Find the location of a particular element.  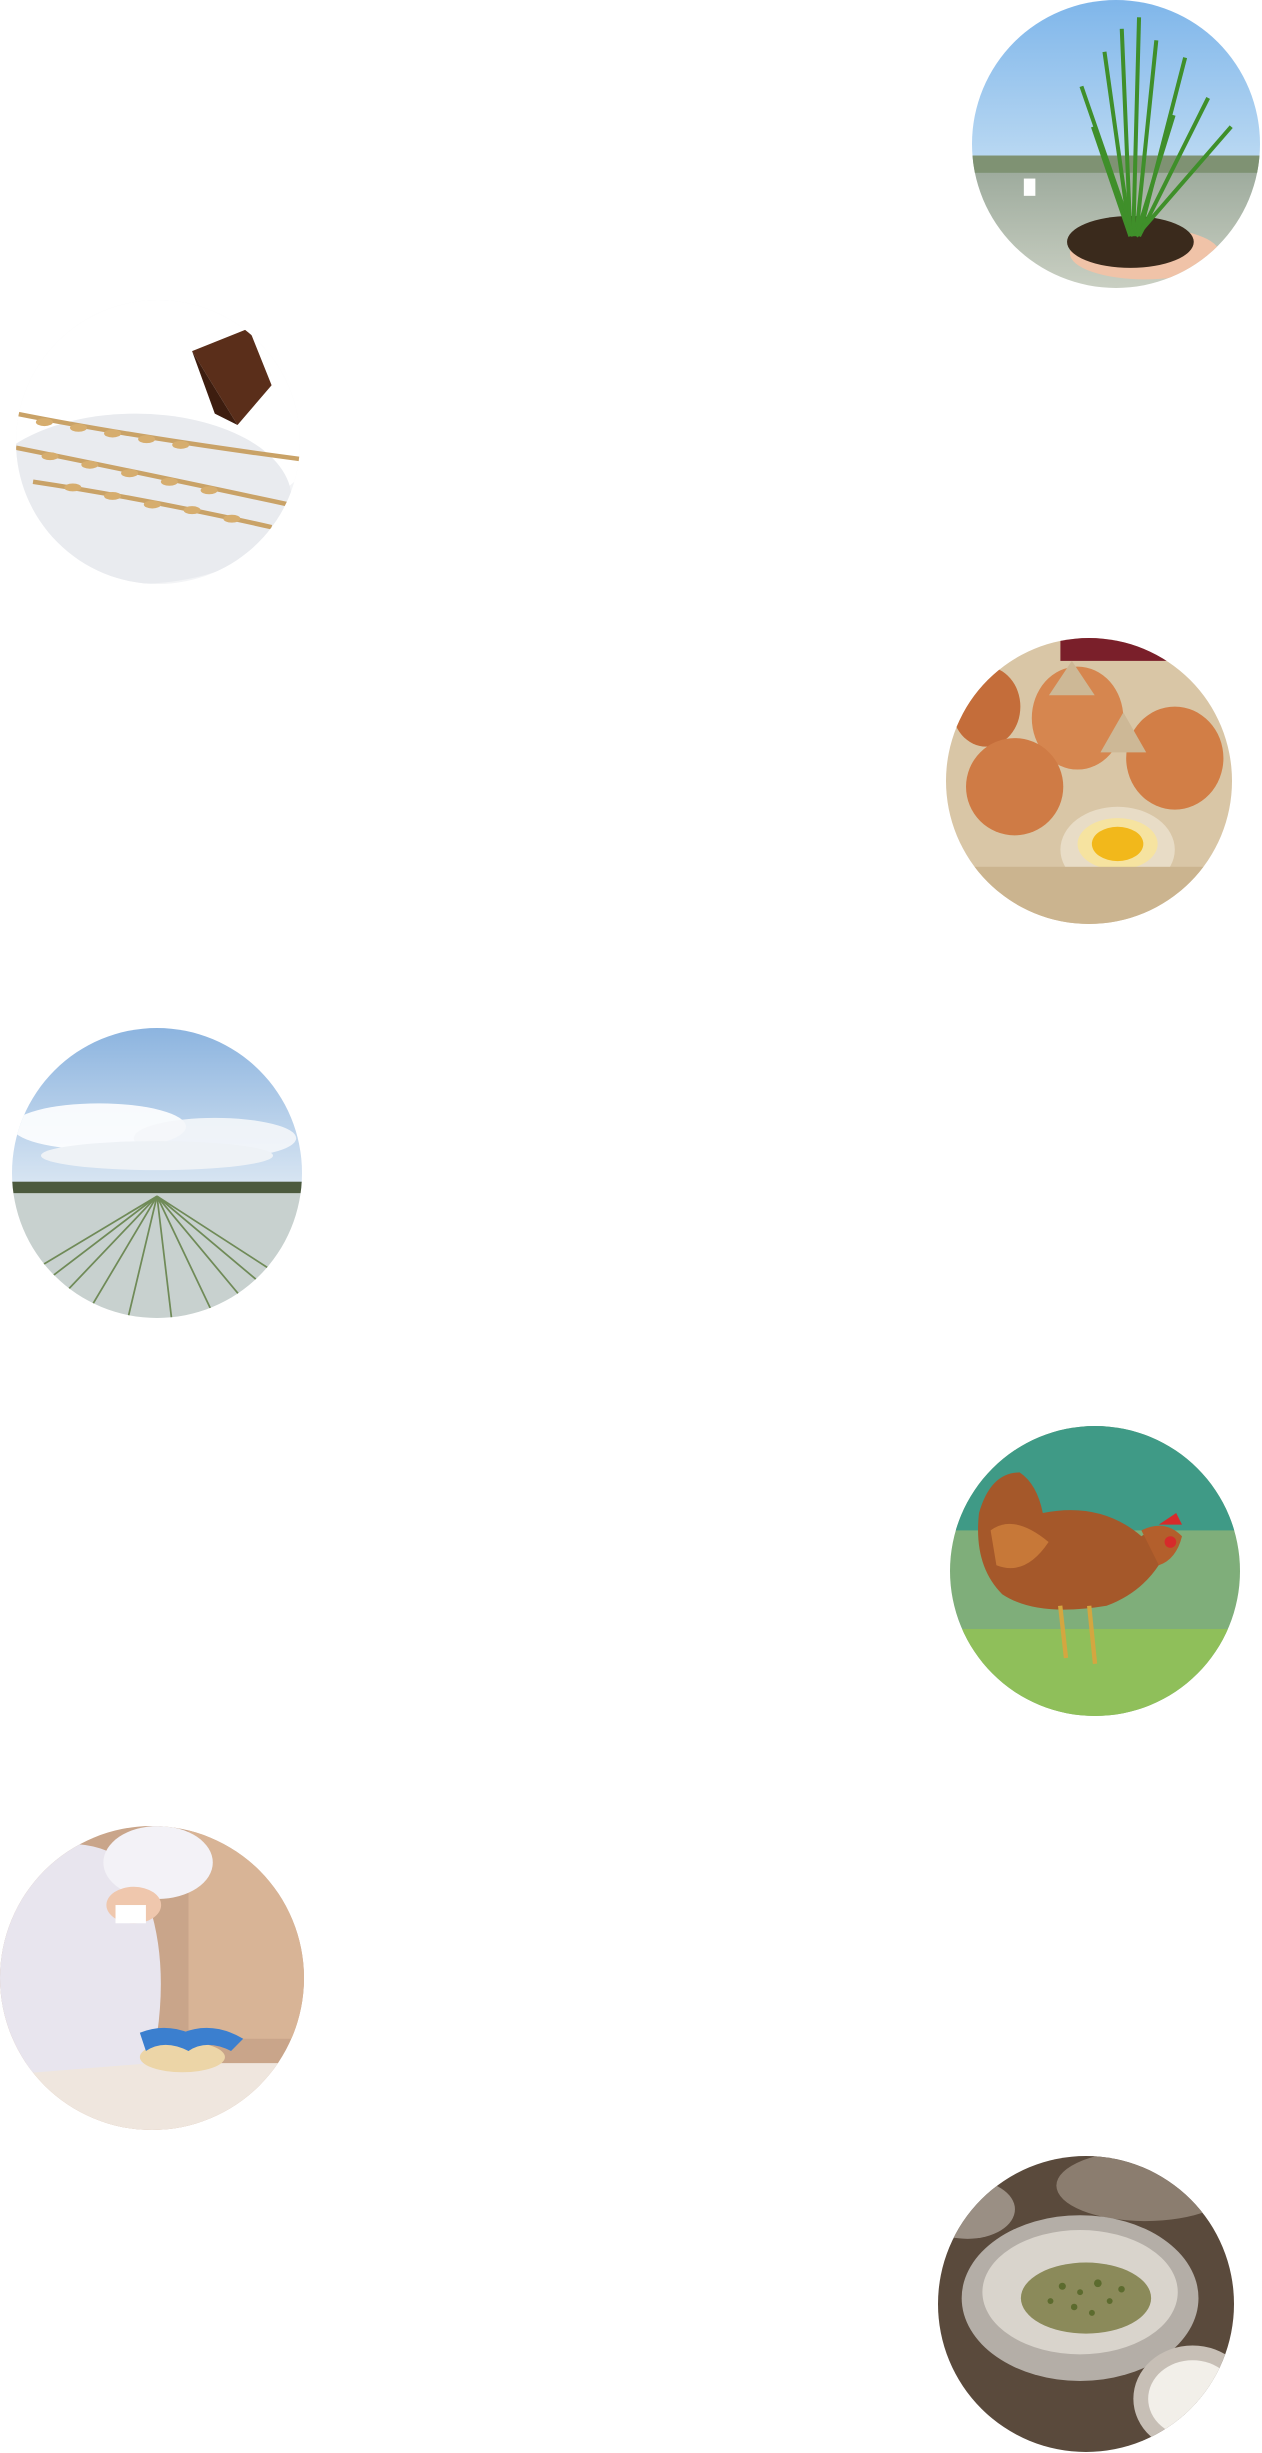

rice-paddy-photo is located at coordinates (157, 1173).